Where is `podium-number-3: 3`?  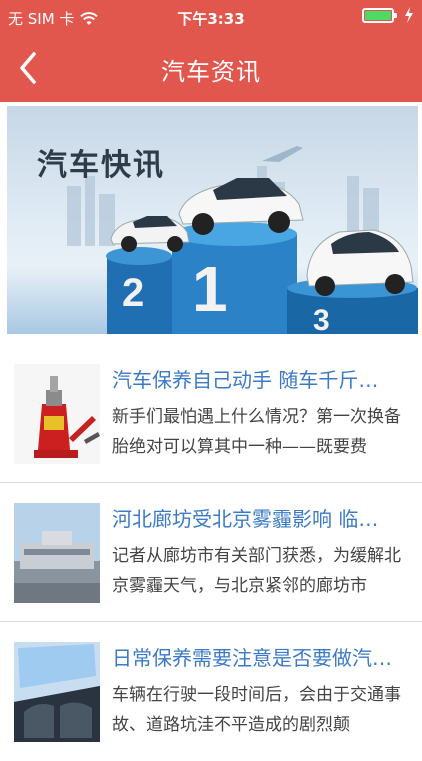 podium-number-3: 3 is located at coordinates (321, 319).